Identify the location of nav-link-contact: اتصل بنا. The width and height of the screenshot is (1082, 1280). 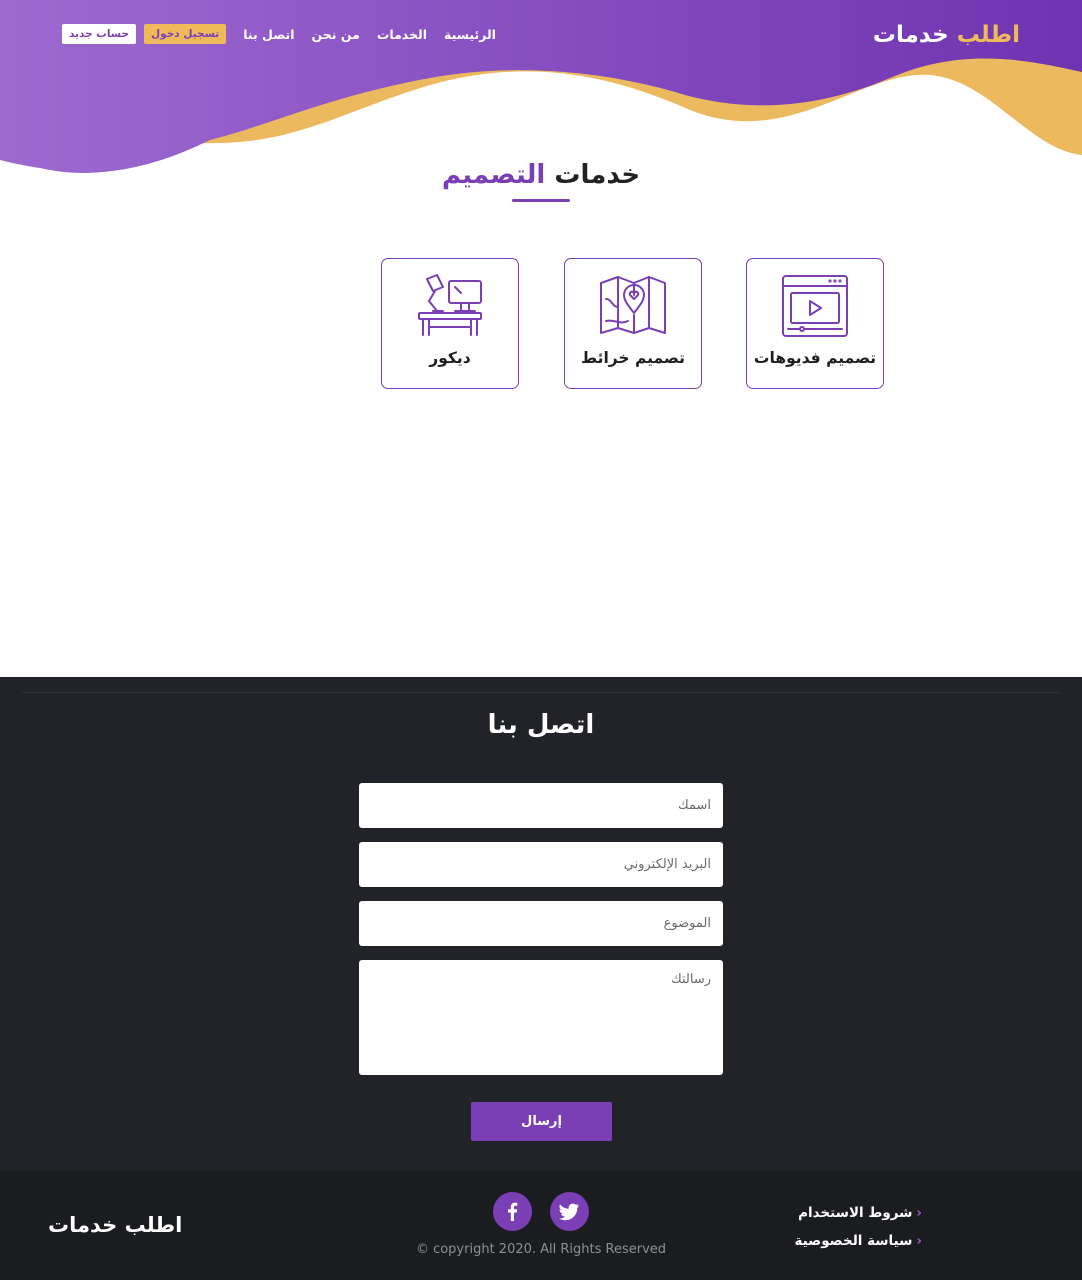
(268, 34).